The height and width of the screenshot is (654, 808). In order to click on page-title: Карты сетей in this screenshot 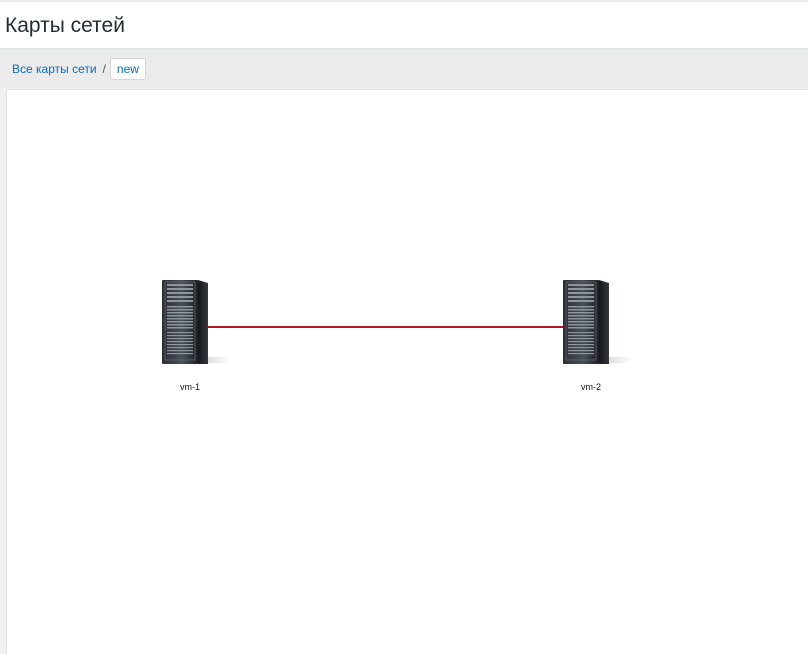, I will do `click(65, 25)`.